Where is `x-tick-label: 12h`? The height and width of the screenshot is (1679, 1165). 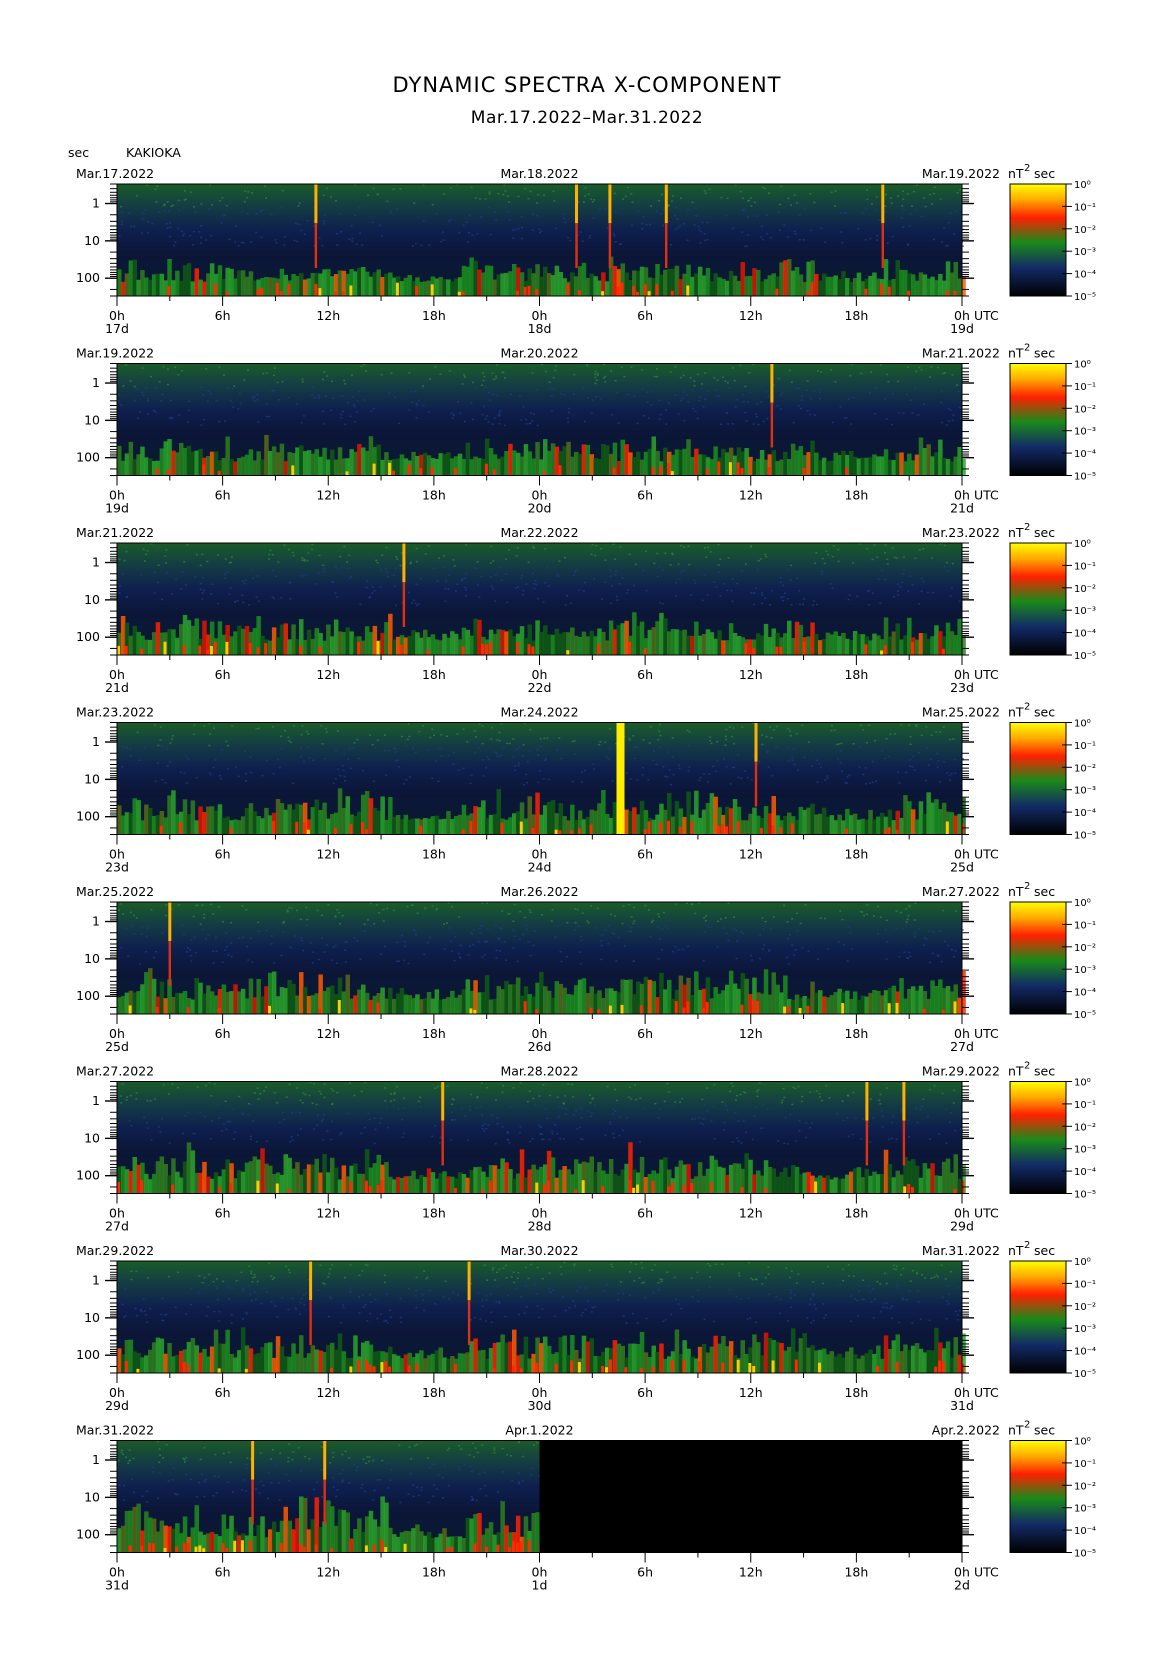
x-tick-label: 12h is located at coordinates (751, 1213).